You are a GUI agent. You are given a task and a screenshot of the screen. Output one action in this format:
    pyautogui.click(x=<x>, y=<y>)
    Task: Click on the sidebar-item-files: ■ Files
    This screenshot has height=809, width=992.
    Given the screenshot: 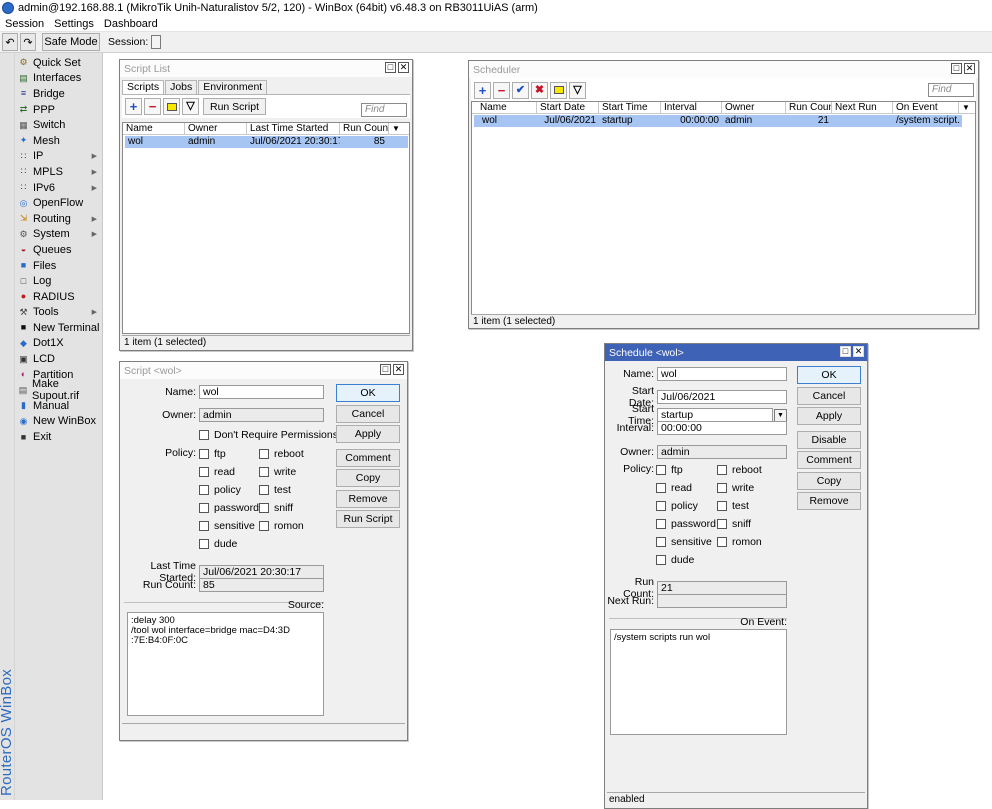 What is the action you would take?
    pyautogui.click(x=58, y=266)
    